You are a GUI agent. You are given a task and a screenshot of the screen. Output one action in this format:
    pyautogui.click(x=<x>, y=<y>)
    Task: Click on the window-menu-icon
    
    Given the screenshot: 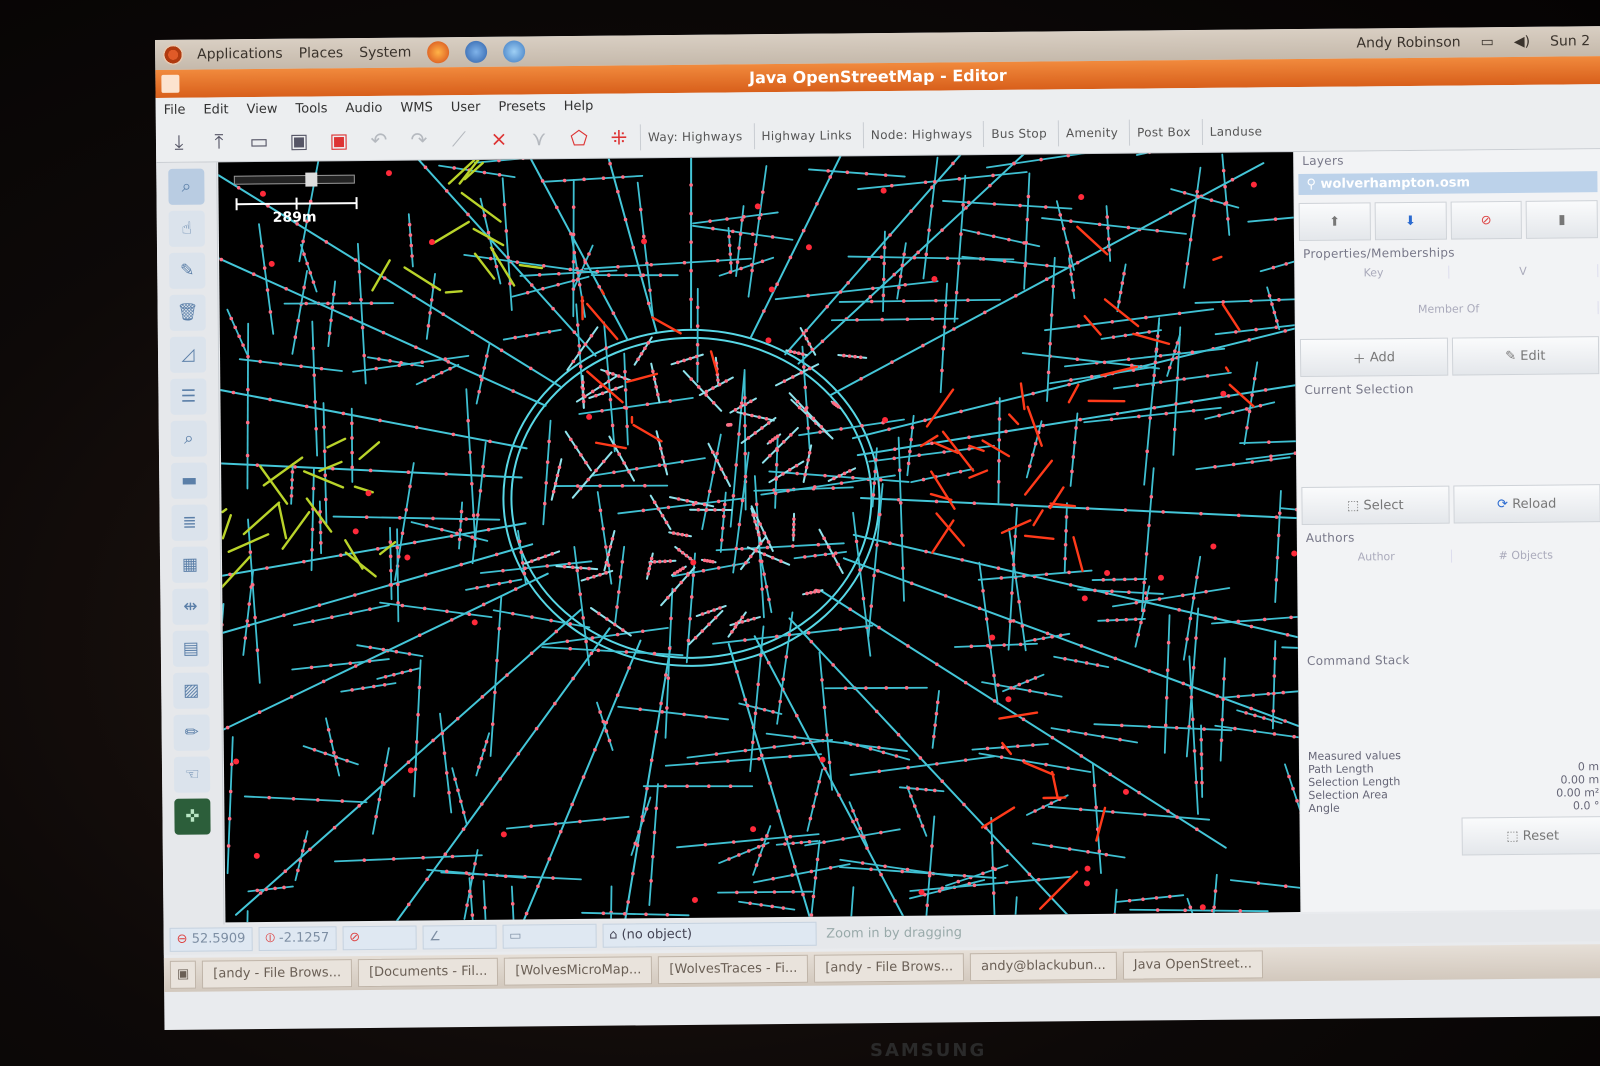 What is the action you would take?
    pyautogui.click(x=170, y=83)
    